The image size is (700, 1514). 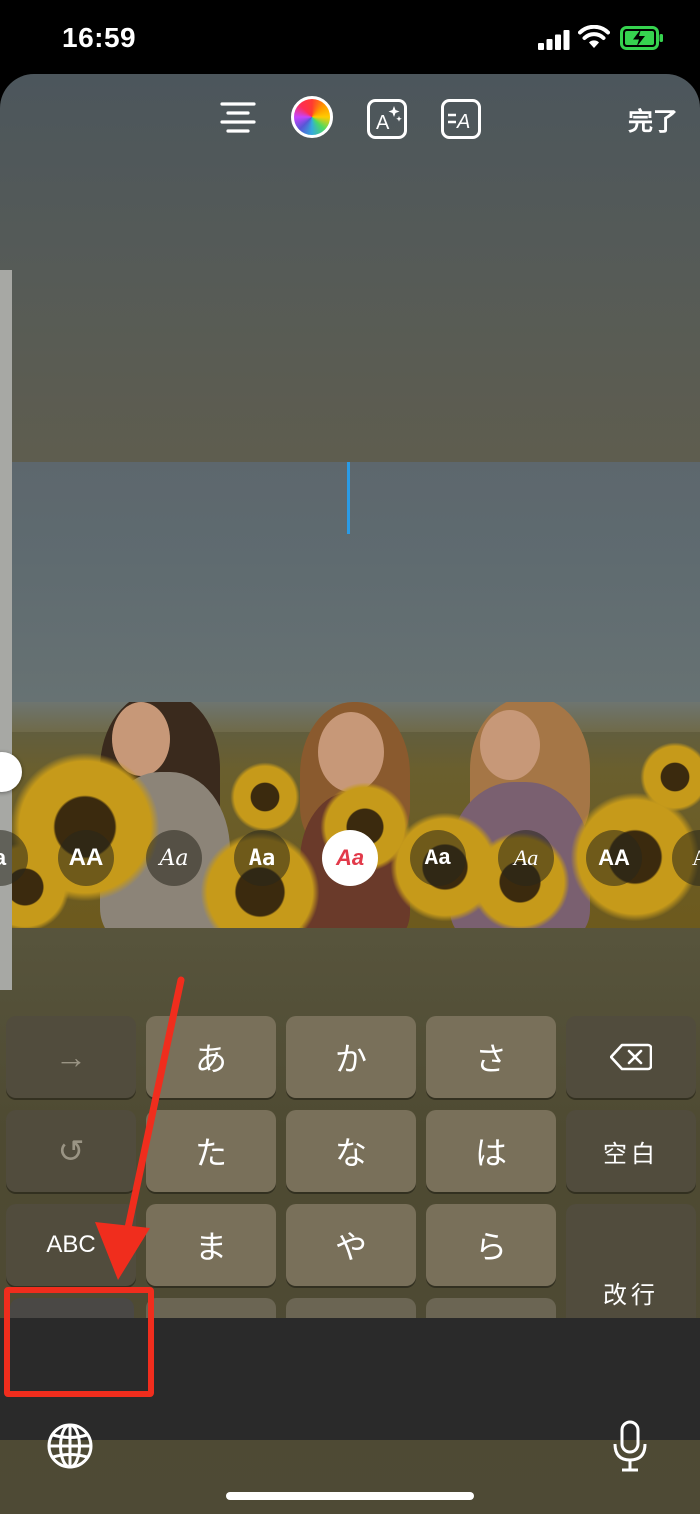 What do you see at coordinates (140, 1128) in the screenshot?
I see `annotation-arrow` at bounding box center [140, 1128].